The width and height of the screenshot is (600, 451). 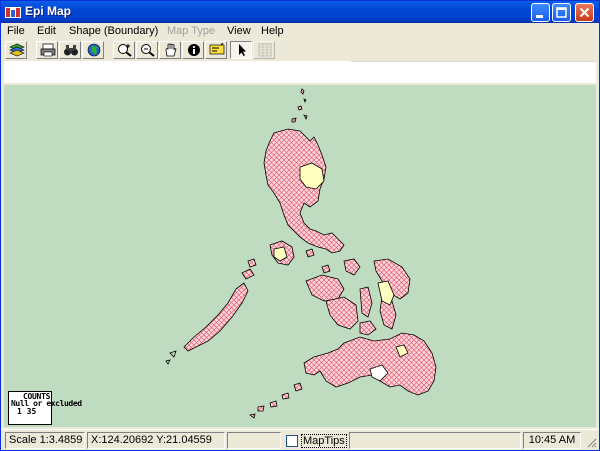 I want to click on epi-map-app-icon, so click(x=13, y=12).